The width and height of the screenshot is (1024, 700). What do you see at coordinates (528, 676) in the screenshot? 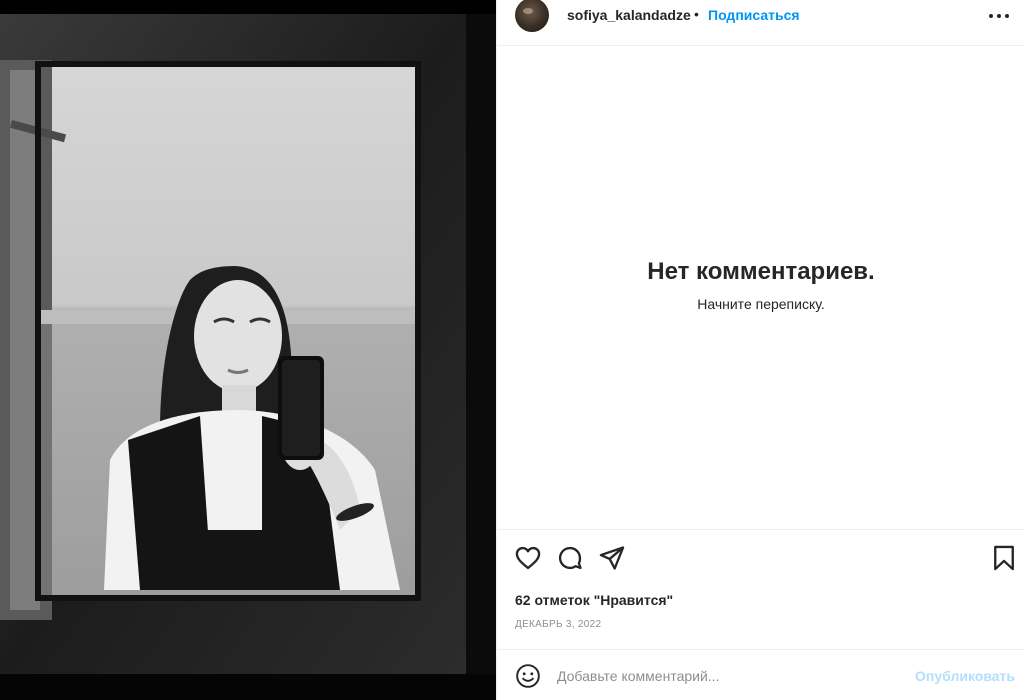
I see `emoji-icon` at bounding box center [528, 676].